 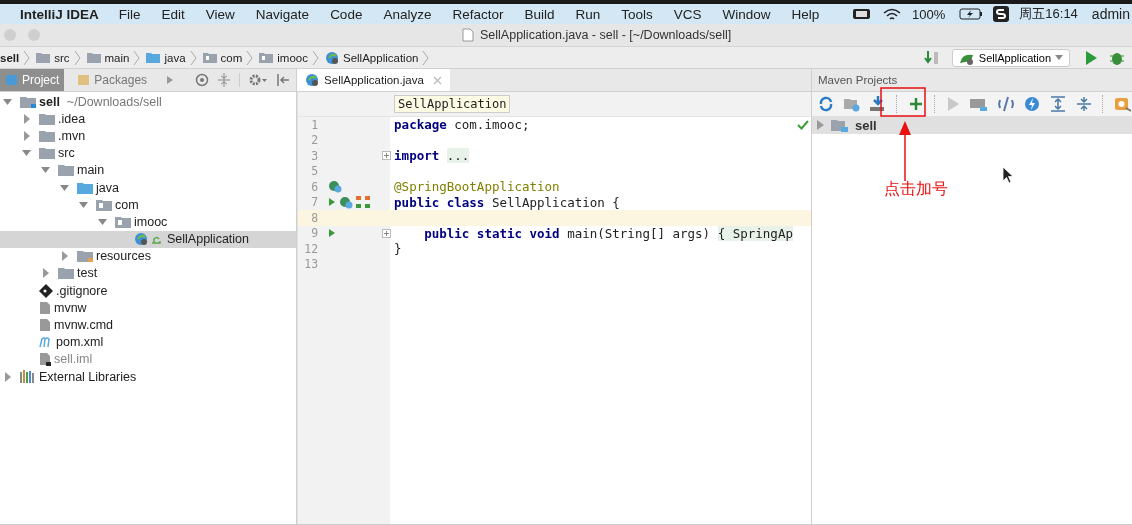 What do you see at coordinates (170, 80) in the screenshot?
I see `more-tabs-icon` at bounding box center [170, 80].